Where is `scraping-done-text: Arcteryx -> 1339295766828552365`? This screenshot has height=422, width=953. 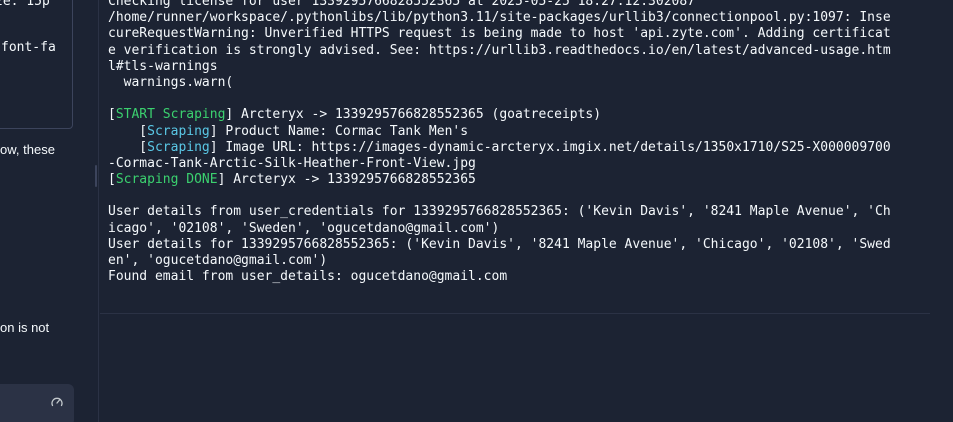
scraping-done-text: Arcteryx -> 1339295766828552365 is located at coordinates (350, 180).